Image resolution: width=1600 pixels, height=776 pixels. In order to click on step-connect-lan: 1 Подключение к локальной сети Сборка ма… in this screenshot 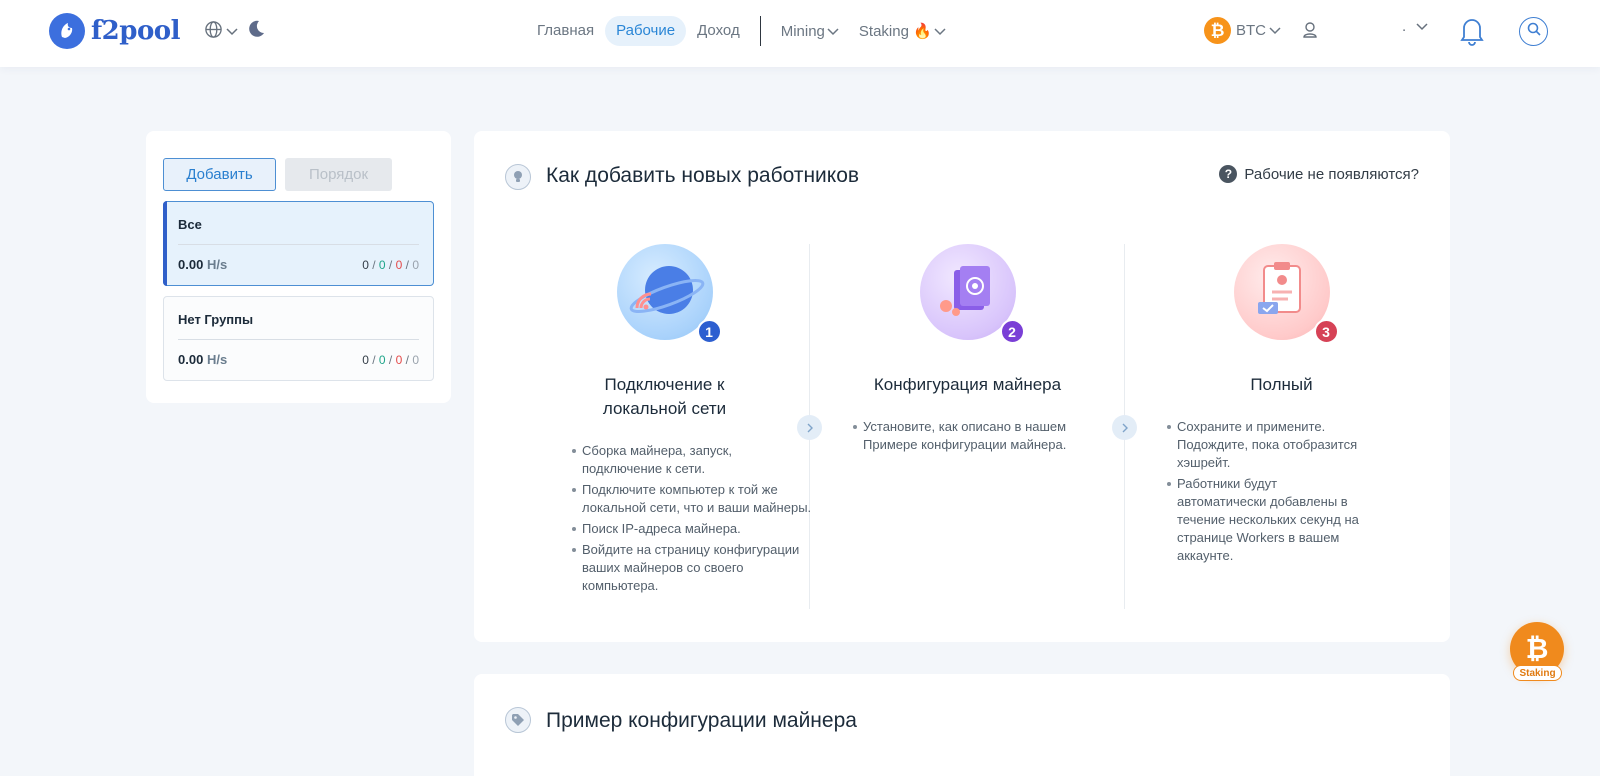, I will do `click(664, 421)`.